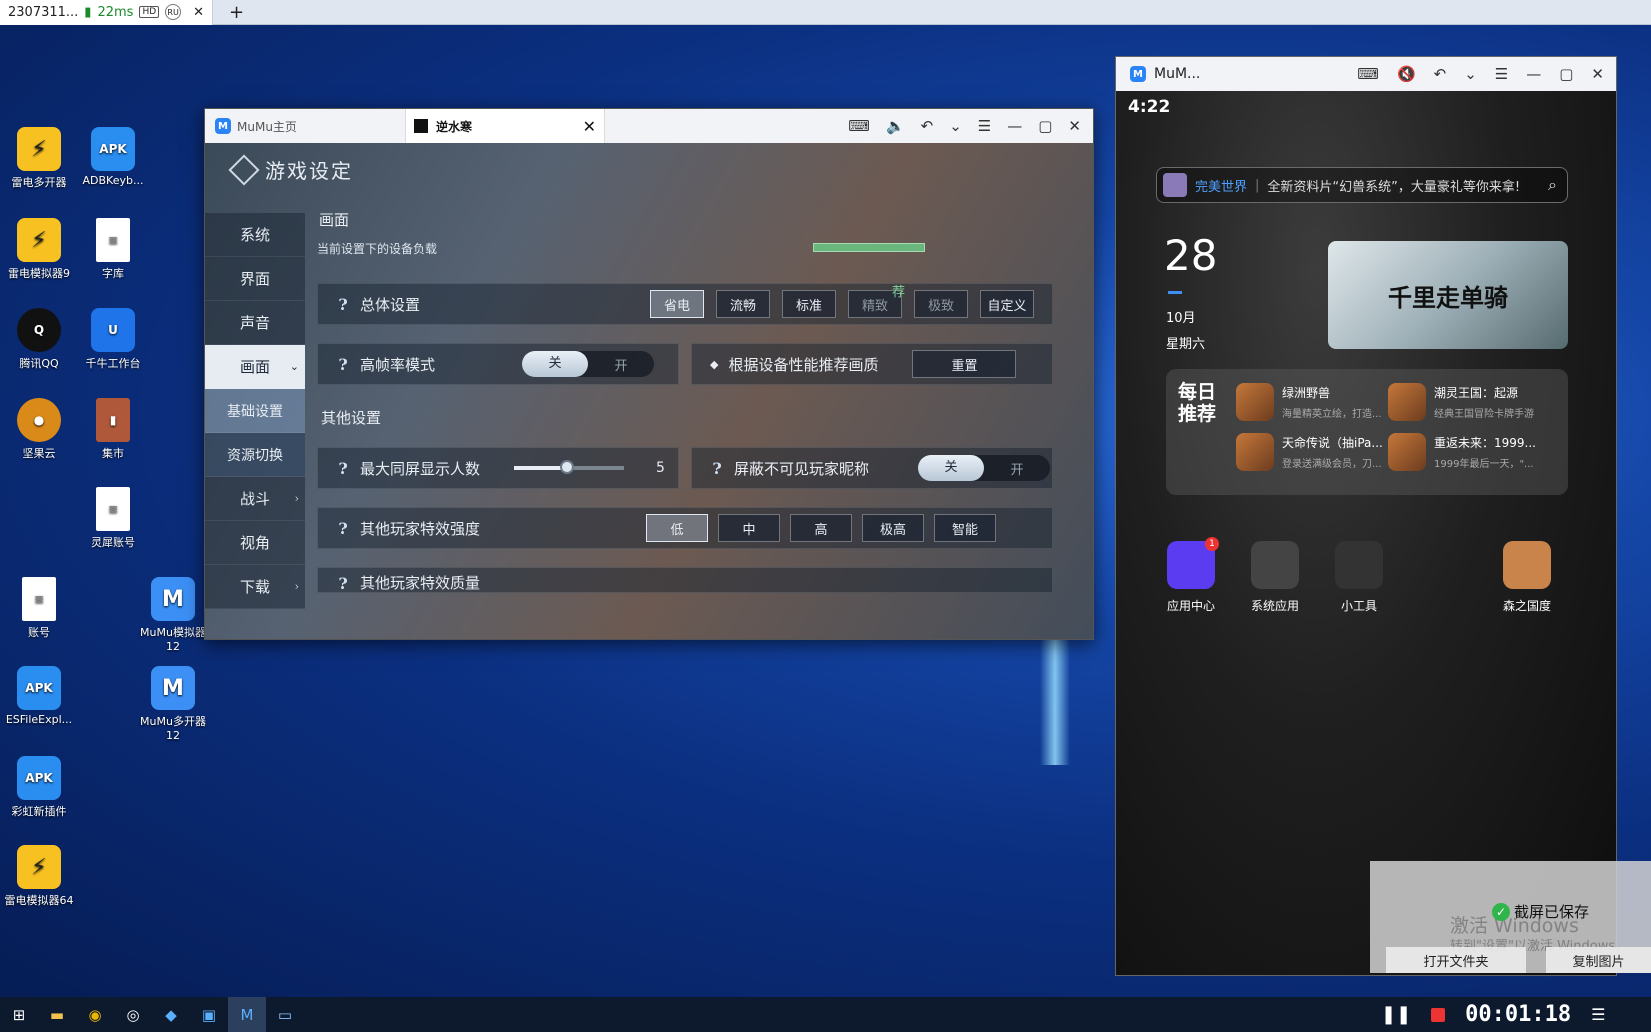  Describe the element at coordinates (895, 126) in the screenshot. I see `volume-icon: 🔈` at that location.